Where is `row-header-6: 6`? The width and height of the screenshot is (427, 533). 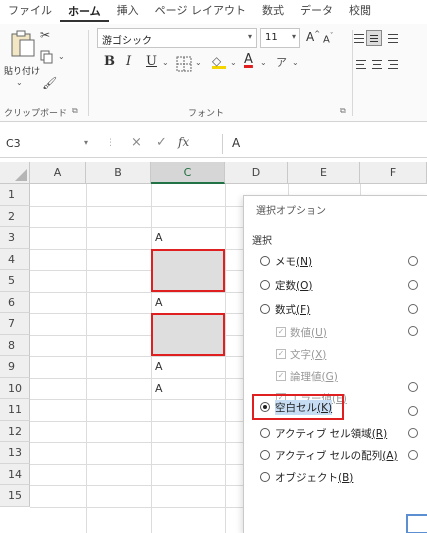 row-header-6: 6 is located at coordinates (15, 302).